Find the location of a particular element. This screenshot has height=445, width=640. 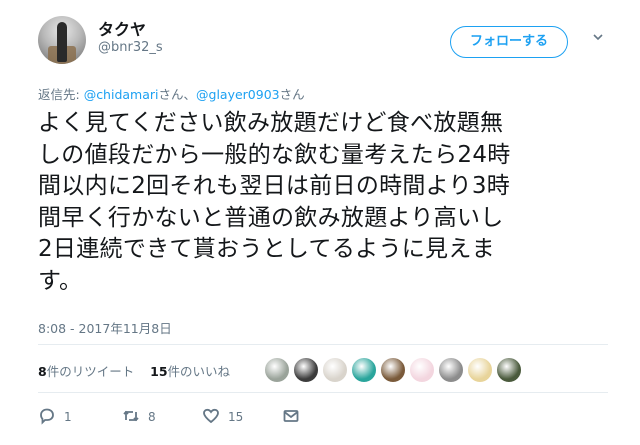

reply-to-suffix-1: さん、 is located at coordinates (177, 94).